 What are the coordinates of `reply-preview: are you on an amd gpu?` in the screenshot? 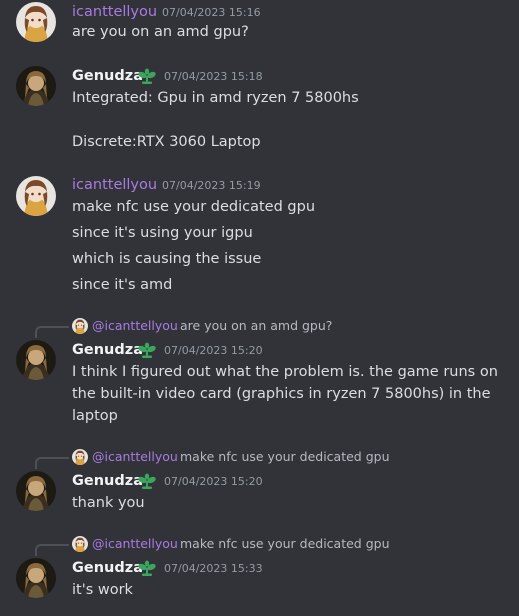 It's located at (256, 326).